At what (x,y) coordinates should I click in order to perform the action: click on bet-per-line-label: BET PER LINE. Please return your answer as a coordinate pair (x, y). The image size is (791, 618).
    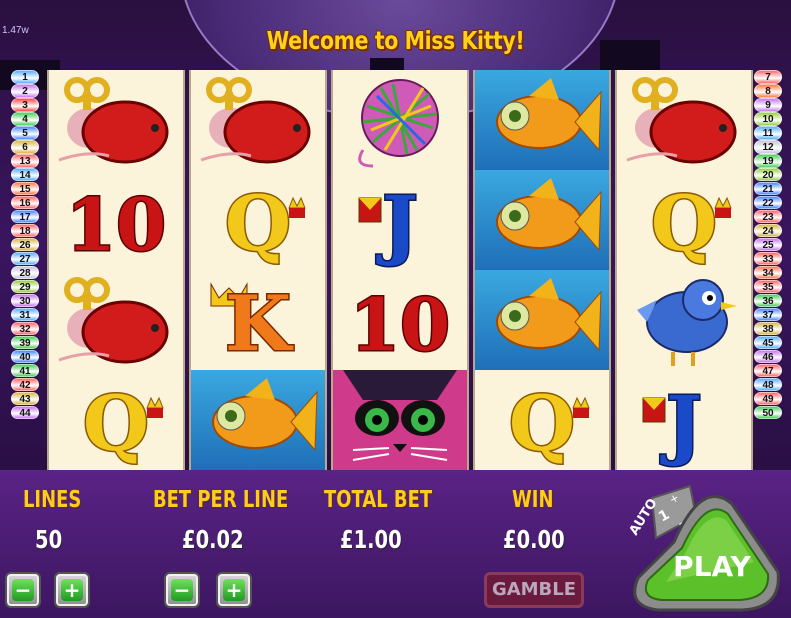
    Looking at the image, I should click on (221, 500).